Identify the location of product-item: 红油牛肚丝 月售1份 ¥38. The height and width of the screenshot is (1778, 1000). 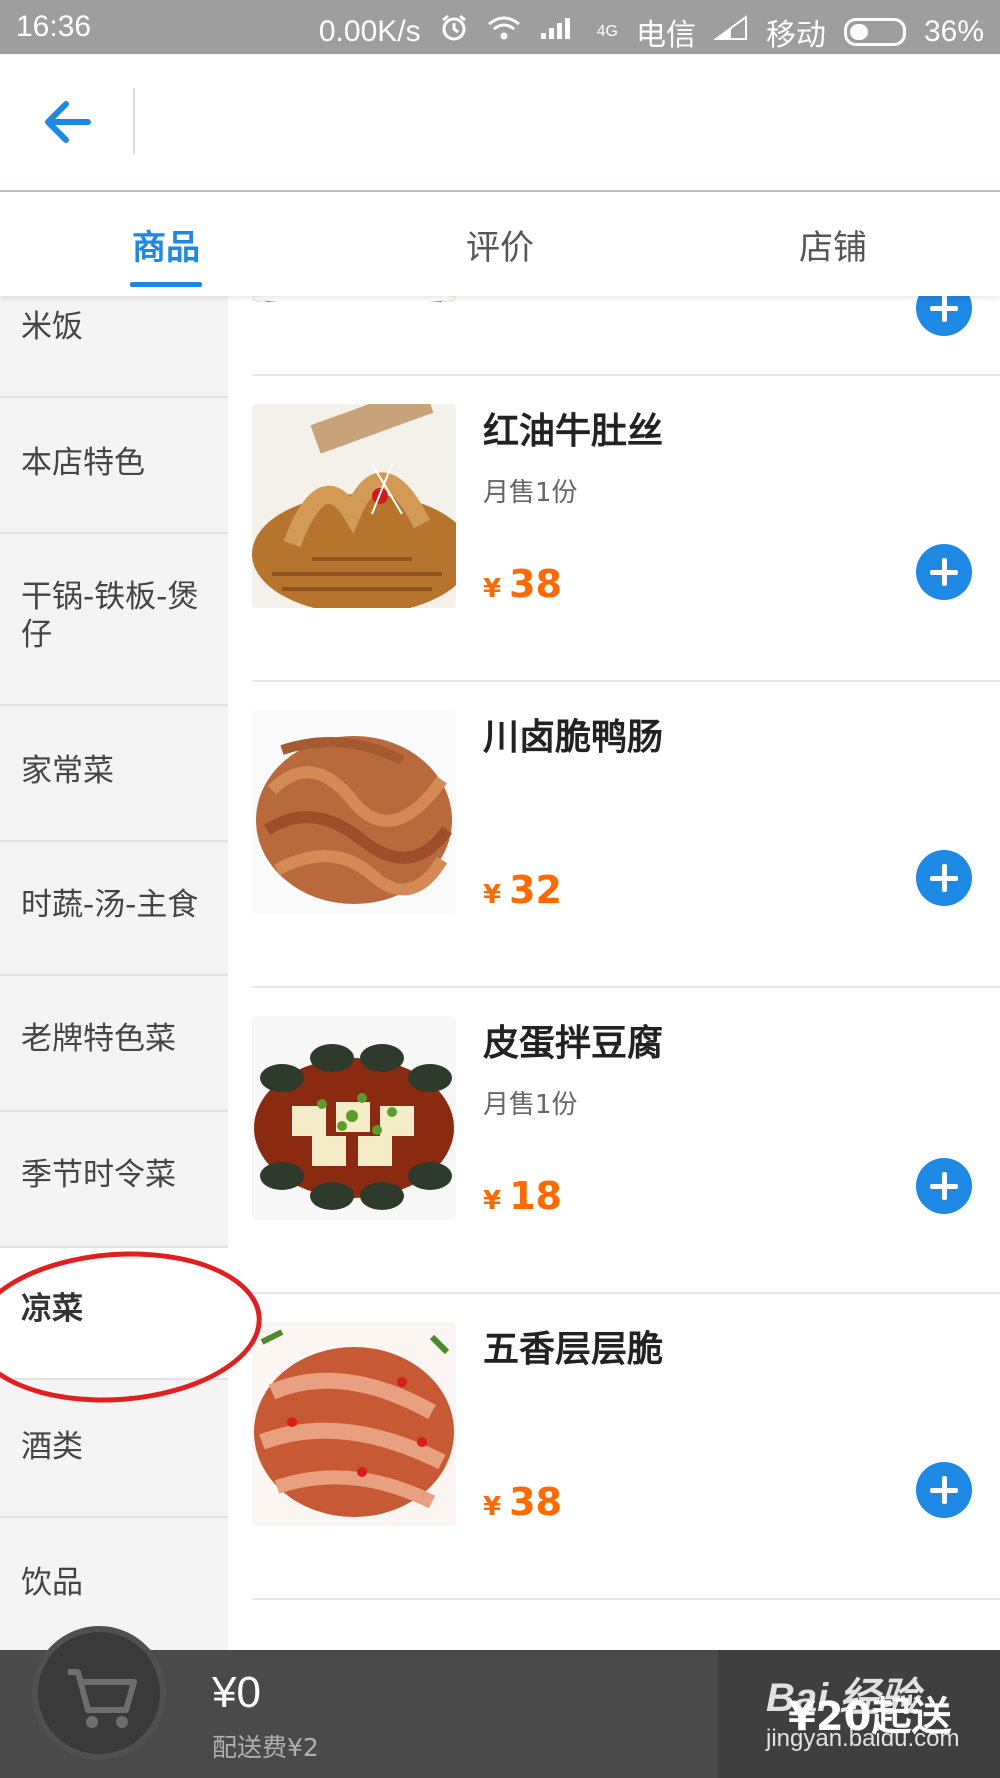
(626, 529).